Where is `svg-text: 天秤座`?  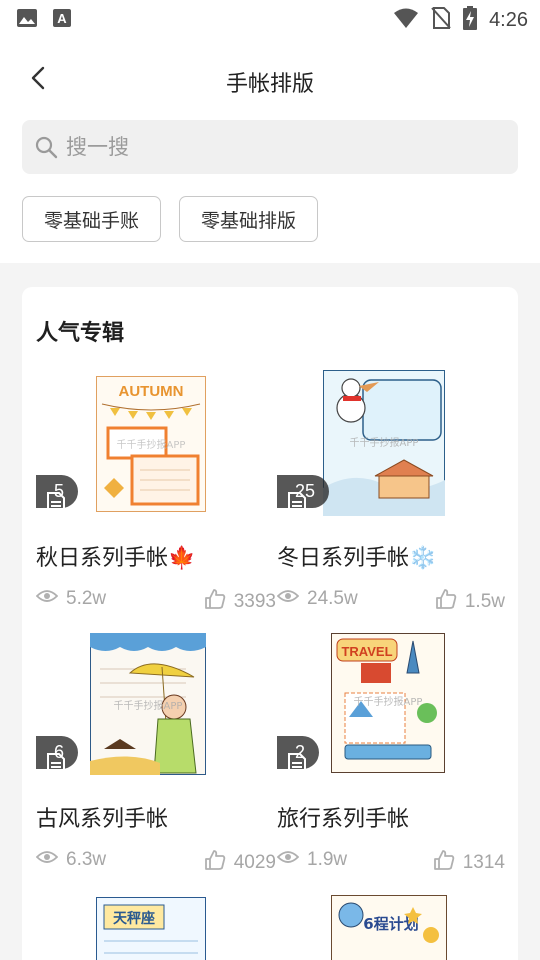
svg-text: 天秤座 is located at coordinates (134, 918).